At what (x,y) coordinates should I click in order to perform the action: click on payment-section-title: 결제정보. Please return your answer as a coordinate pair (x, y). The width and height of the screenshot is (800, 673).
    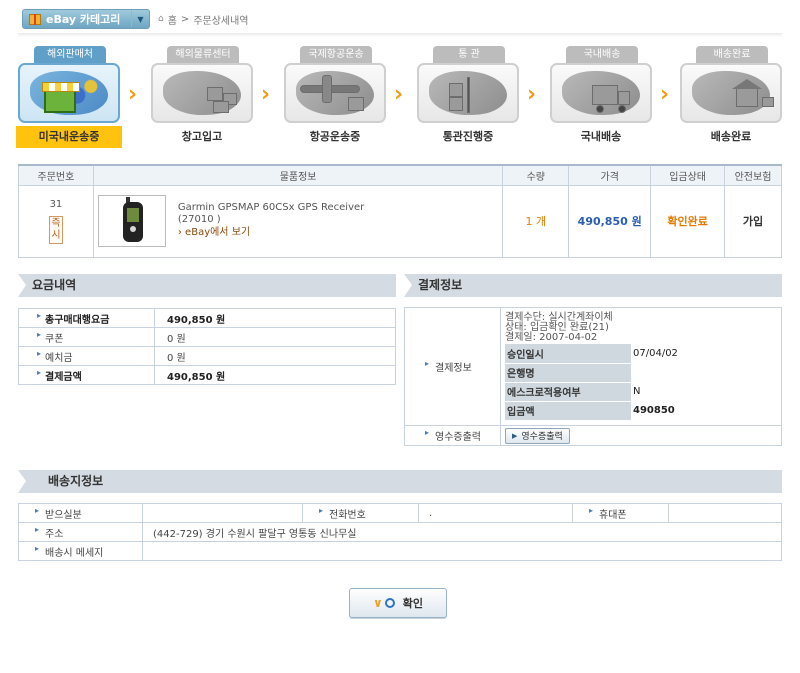
    Looking at the image, I should click on (593, 285).